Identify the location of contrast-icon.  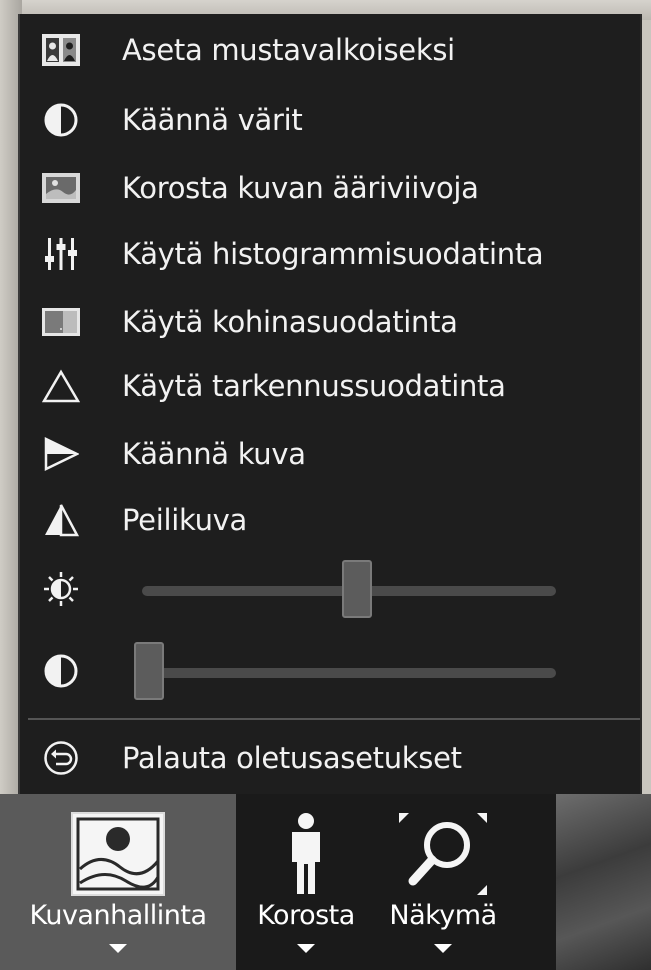
(61, 671).